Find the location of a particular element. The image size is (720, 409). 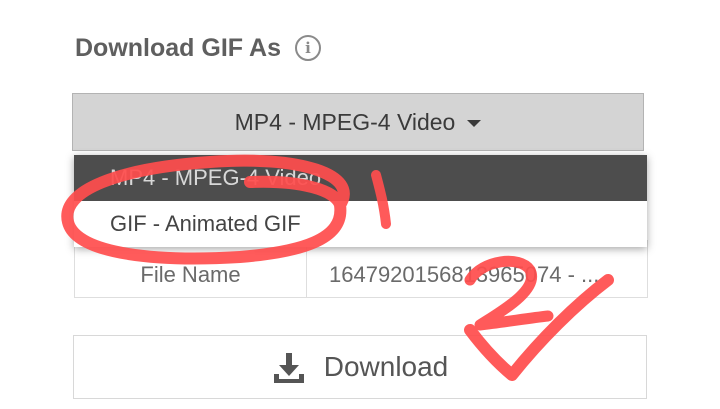

chevron-down-icon is located at coordinates (474, 123).